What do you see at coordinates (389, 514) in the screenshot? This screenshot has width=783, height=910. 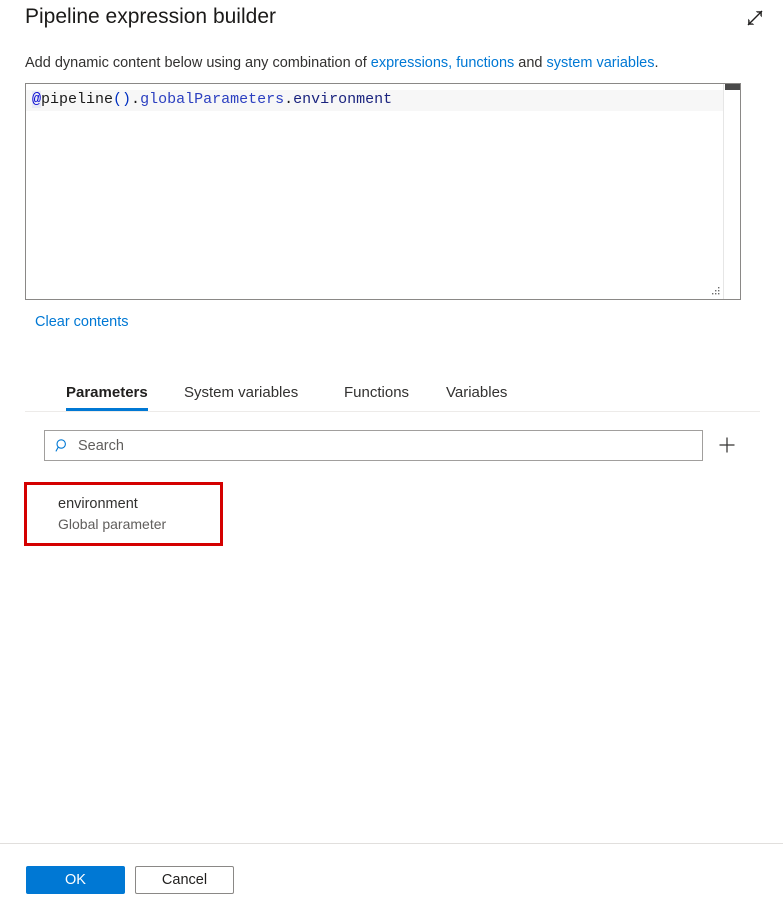 I see `parameter-list: environment Global parameter` at bounding box center [389, 514].